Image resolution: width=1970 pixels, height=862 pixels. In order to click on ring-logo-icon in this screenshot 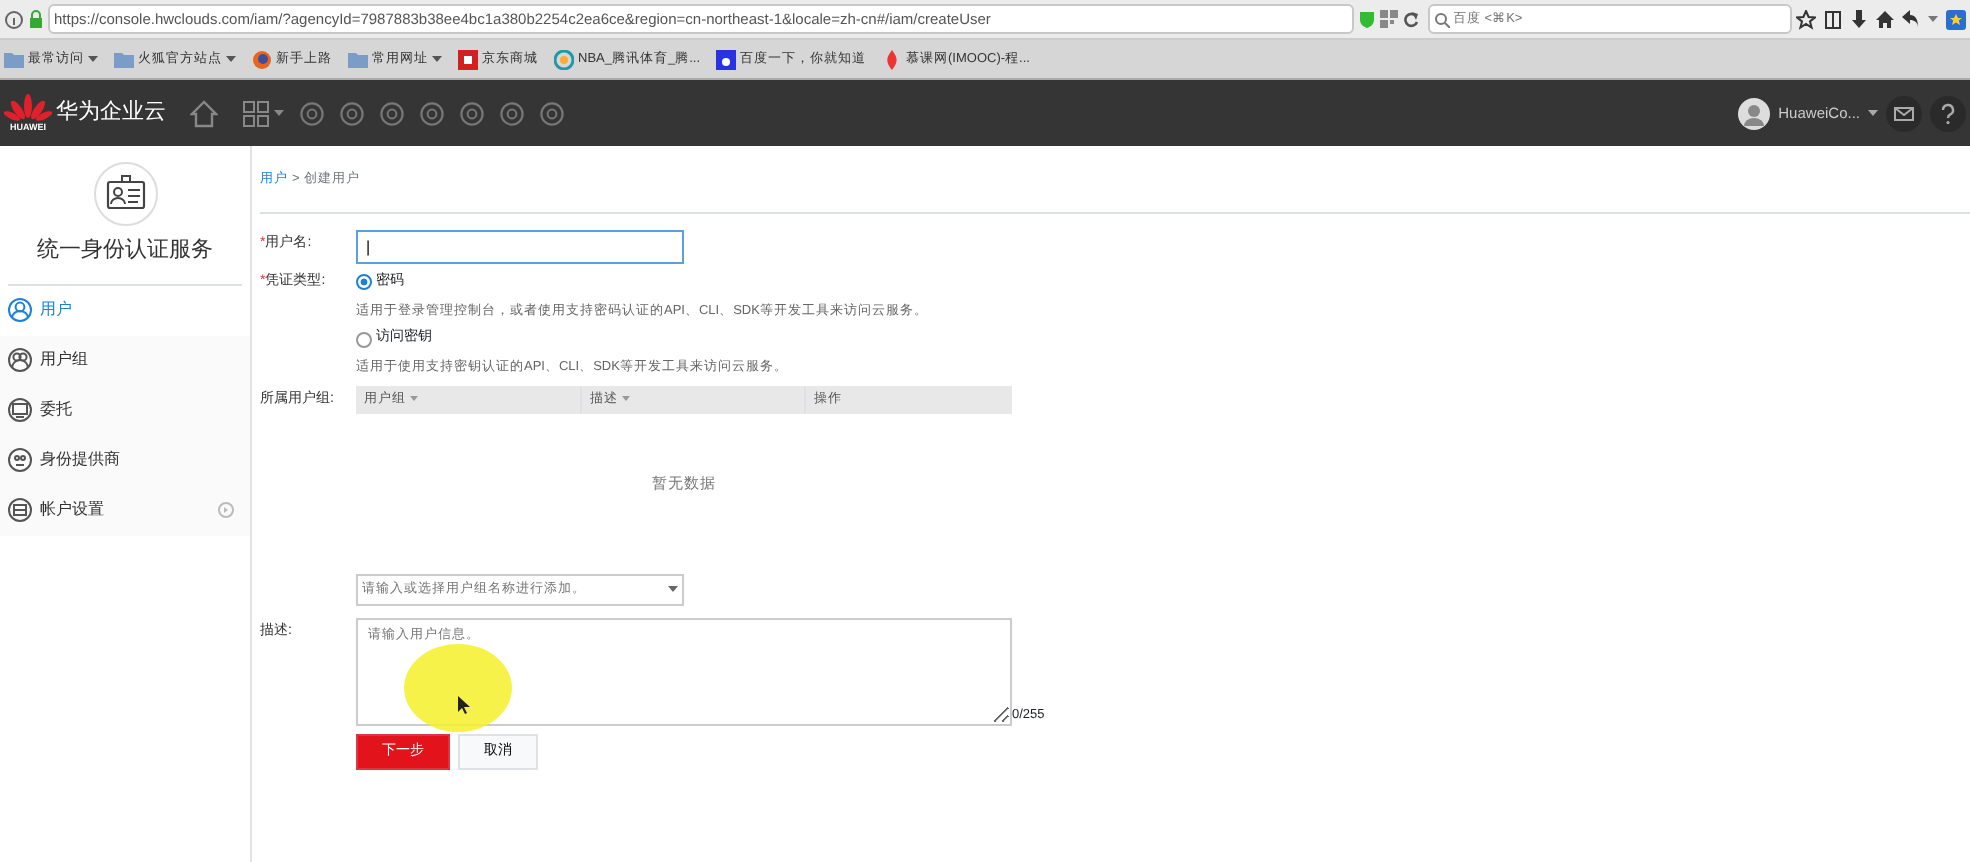, I will do `click(564, 59)`.